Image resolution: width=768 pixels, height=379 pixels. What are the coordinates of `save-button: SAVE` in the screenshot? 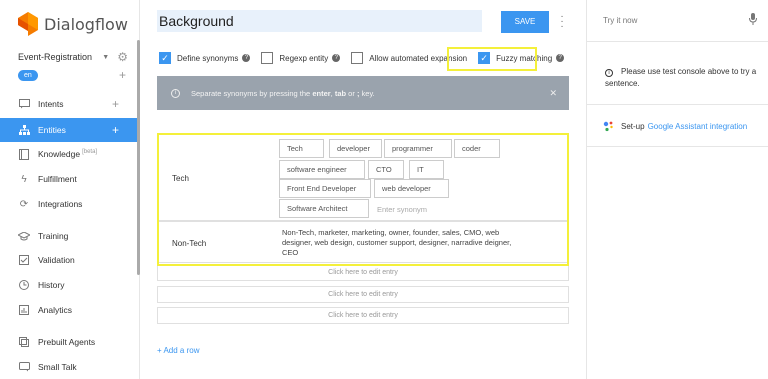 It's located at (525, 22).